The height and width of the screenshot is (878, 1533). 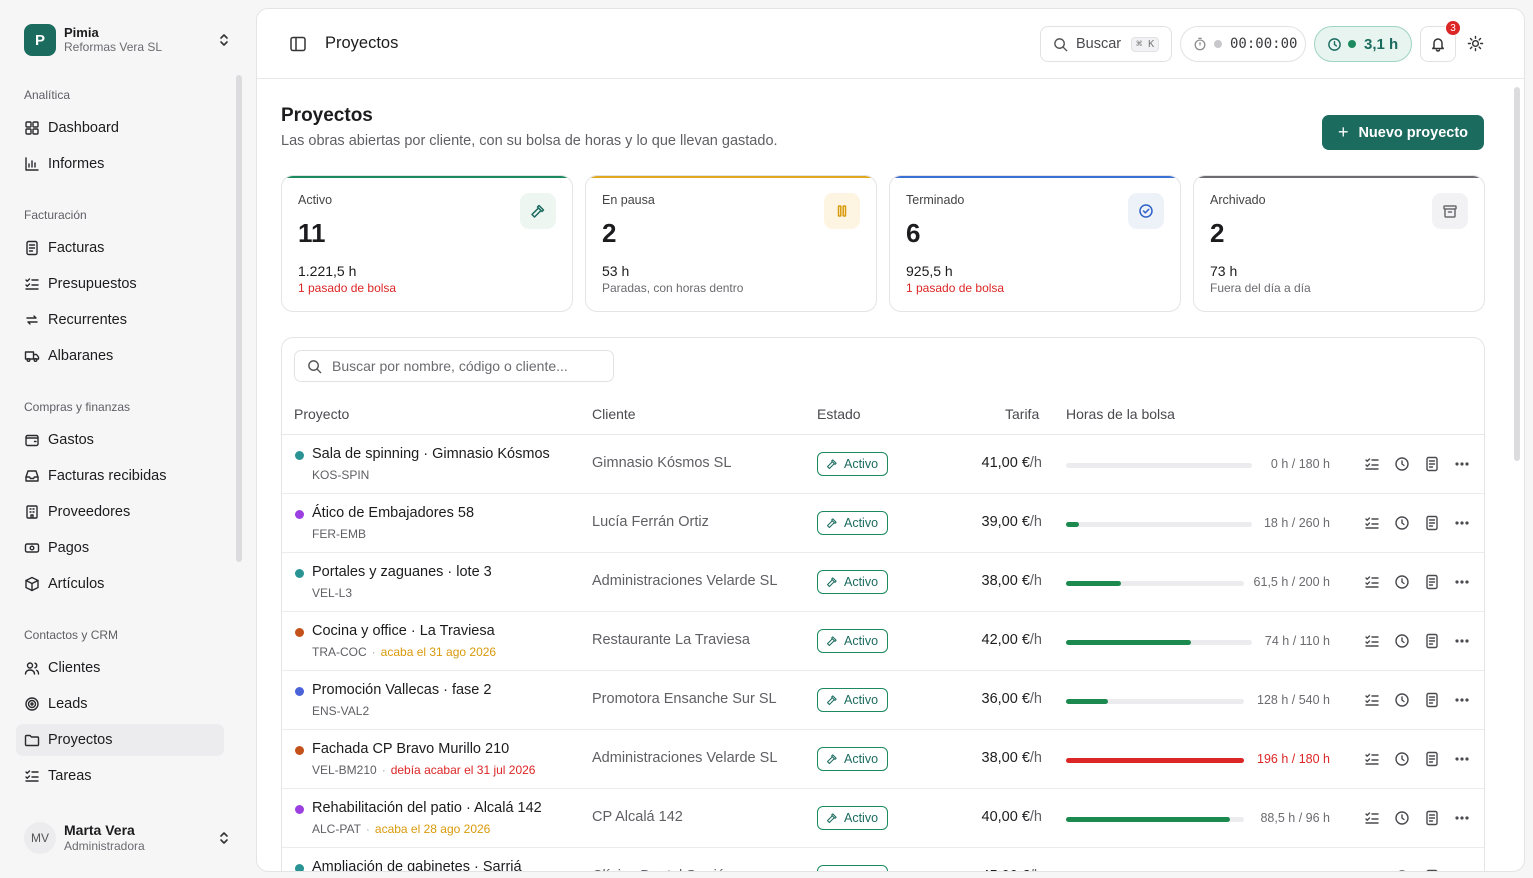 What do you see at coordinates (120, 740) in the screenshot?
I see `sidebar-item-proyectos: Proyectos` at bounding box center [120, 740].